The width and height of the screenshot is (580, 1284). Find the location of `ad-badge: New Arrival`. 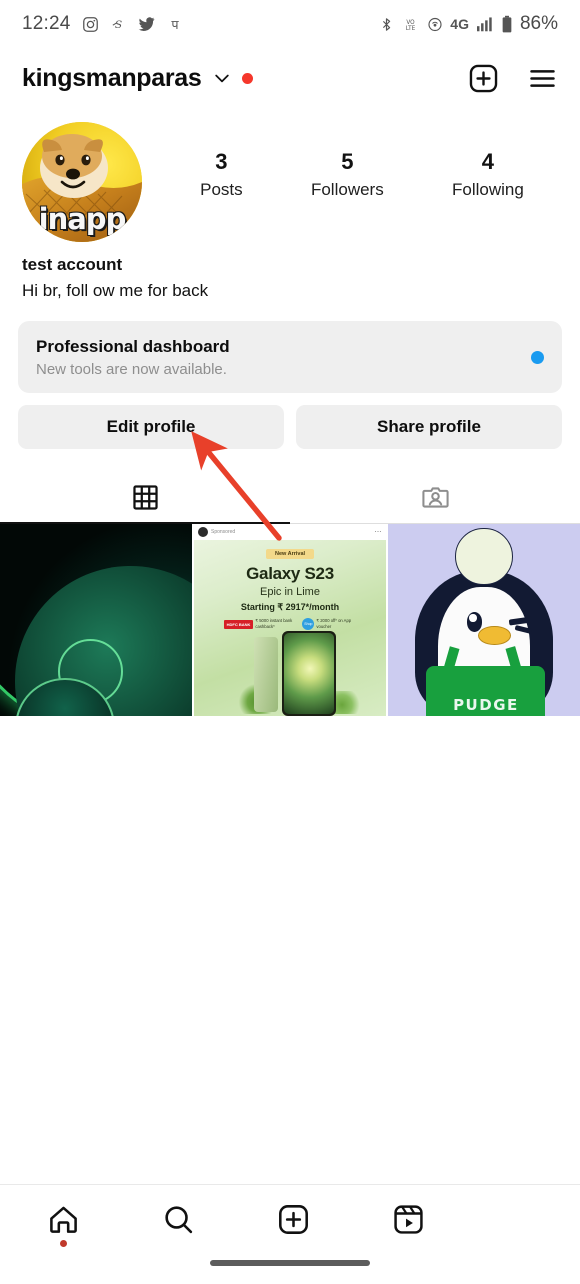

ad-badge: New Arrival is located at coordinates (290, 554).